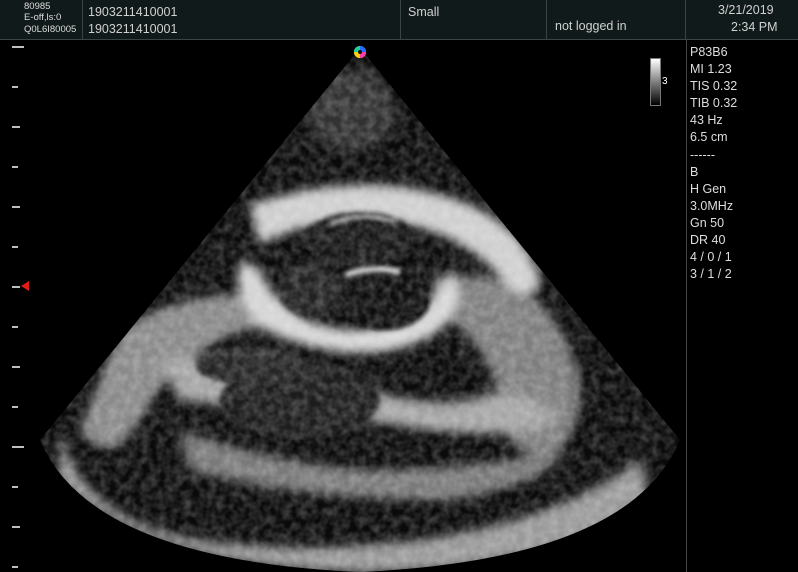 The width and height of the screenshot is (798, 572). I want to click on time-label: 2:34 PM, so click(754, 27).